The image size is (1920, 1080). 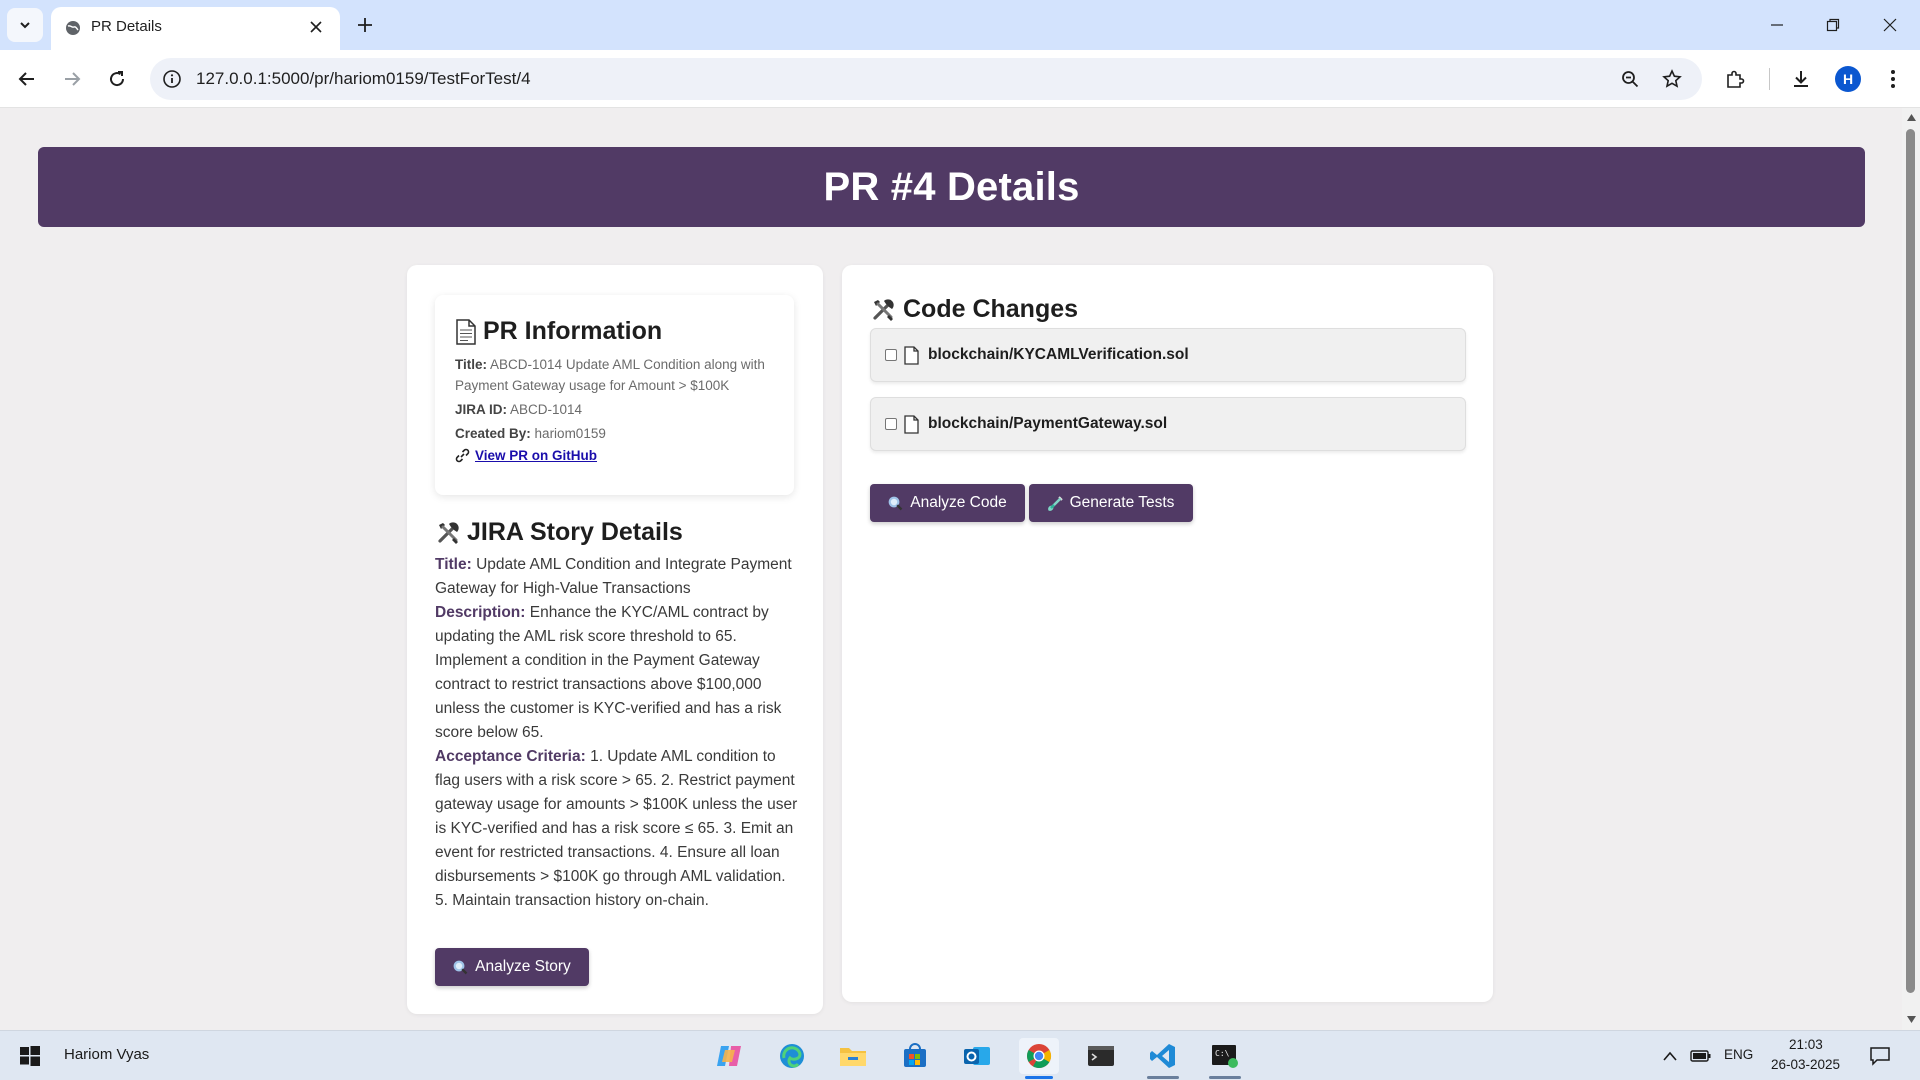 I want to click on pr-author-label: Created By:, so click(x=493, y=433).